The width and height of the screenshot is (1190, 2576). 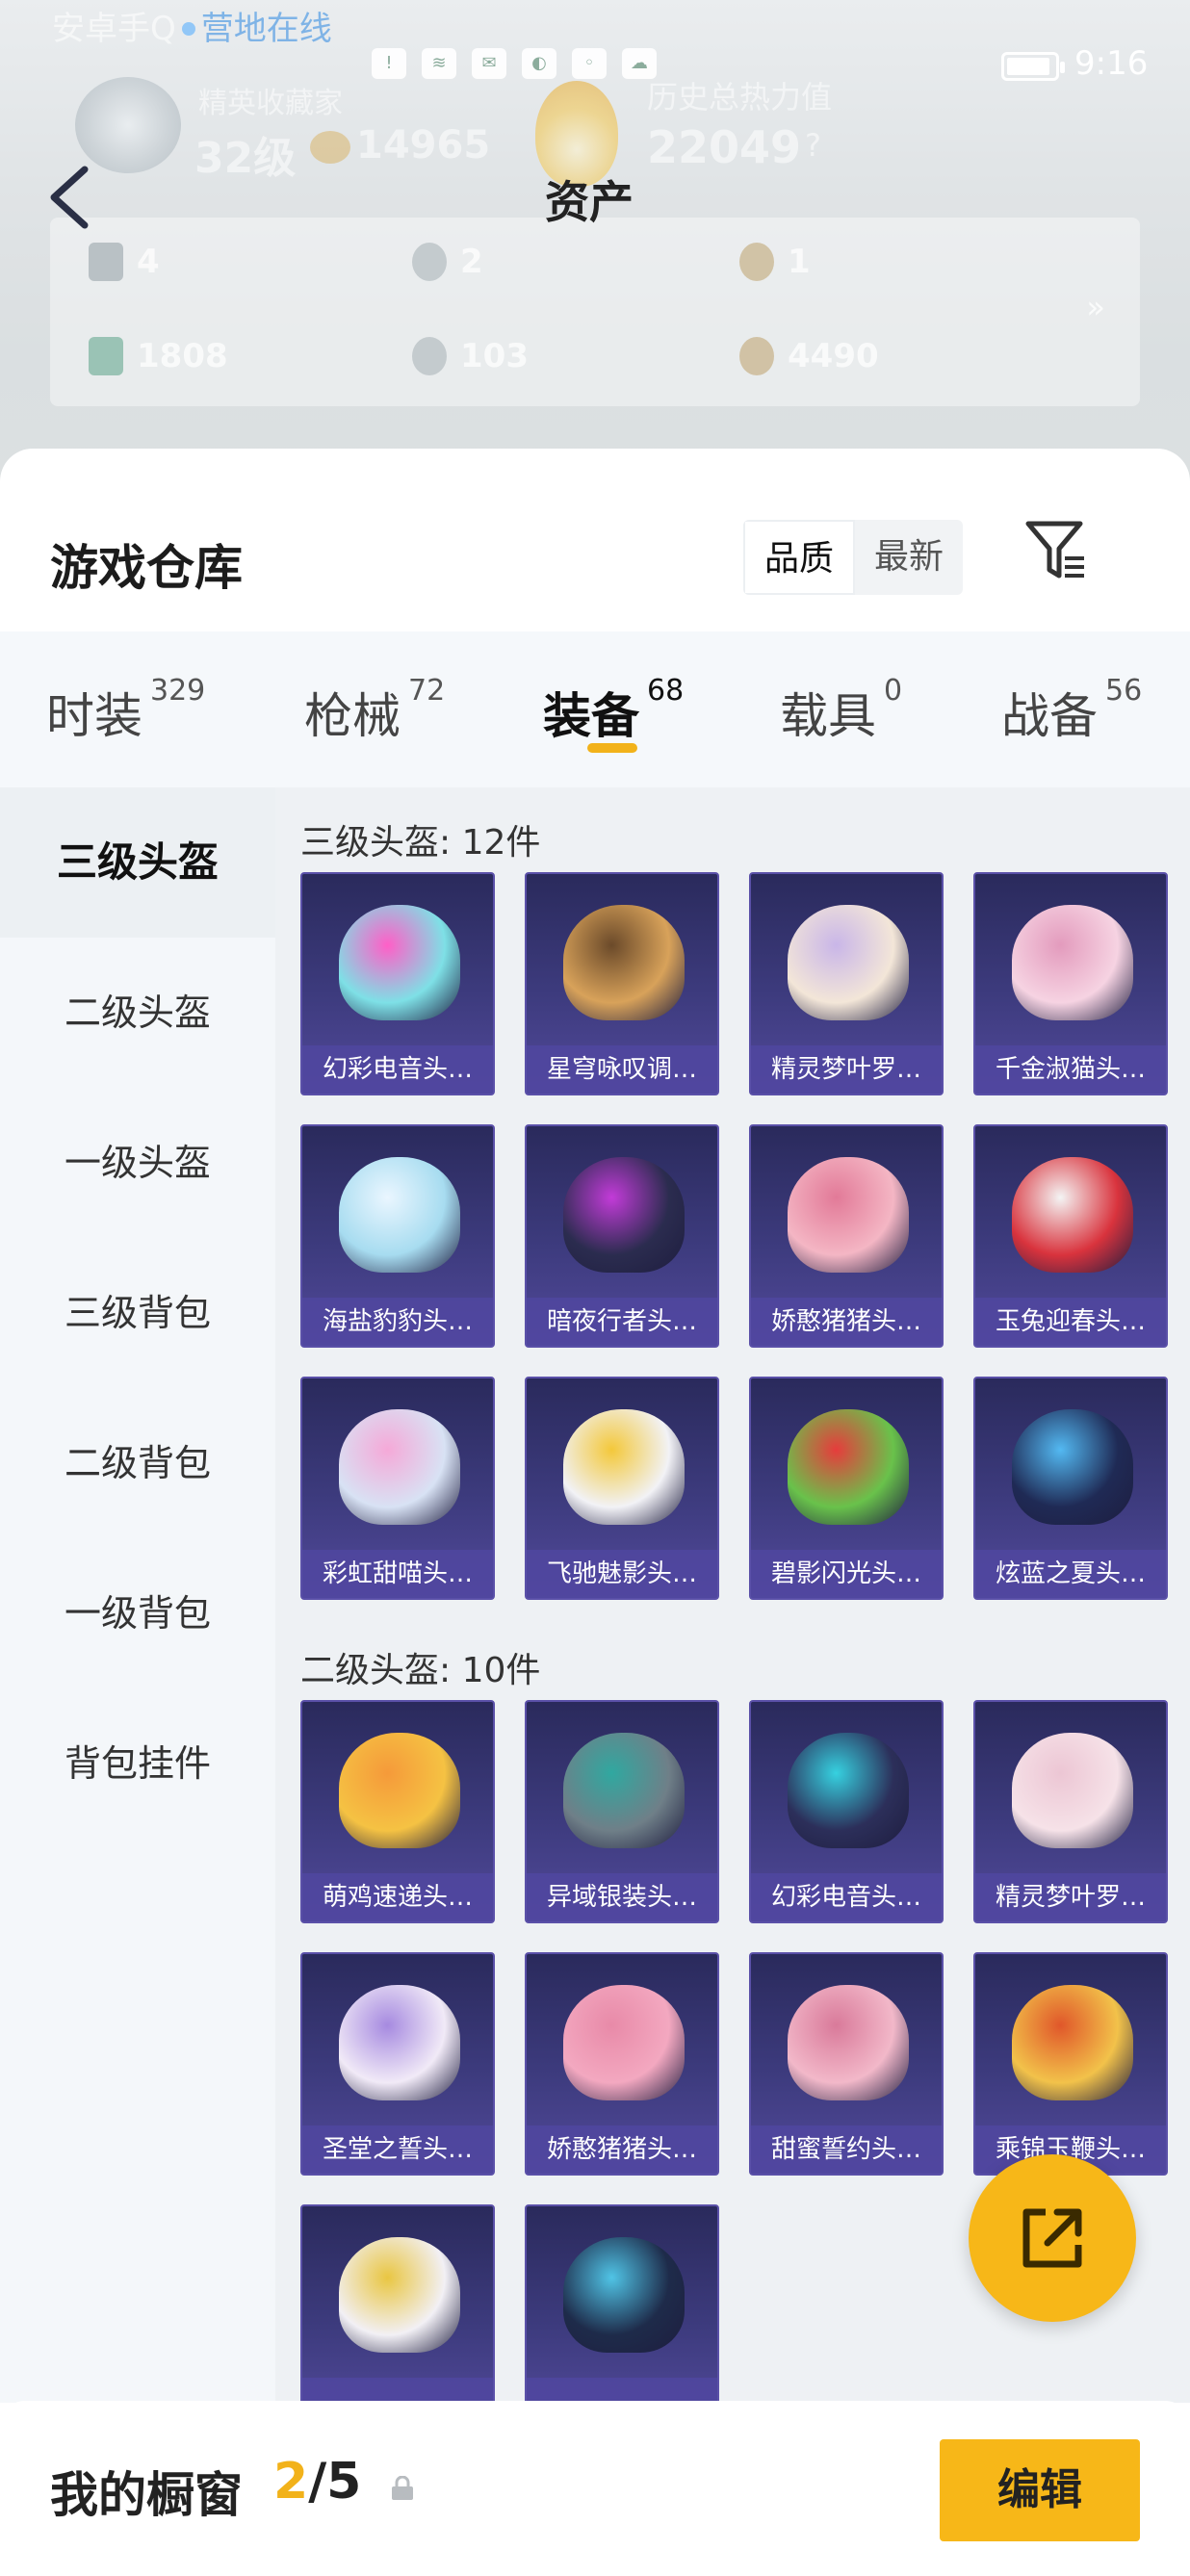 I want to click on tab-supplies: 战备 56, so click(x=1072, y=711).